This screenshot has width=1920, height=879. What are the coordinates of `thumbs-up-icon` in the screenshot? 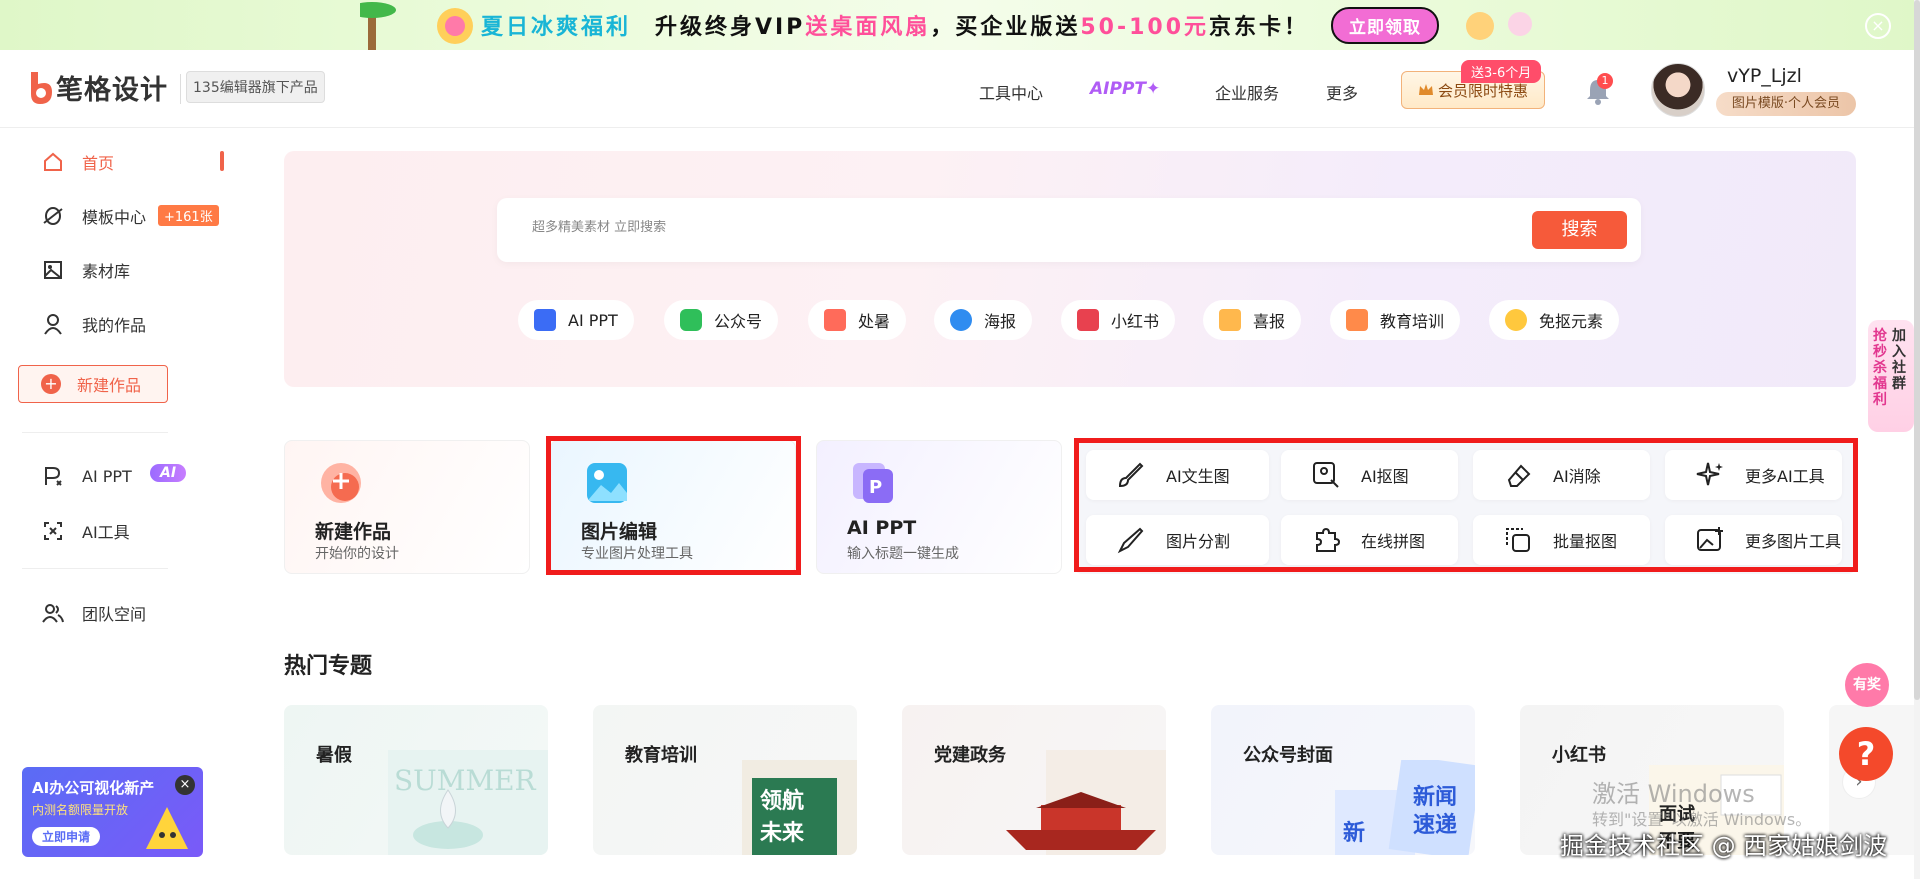 It's located at (1230, 320).